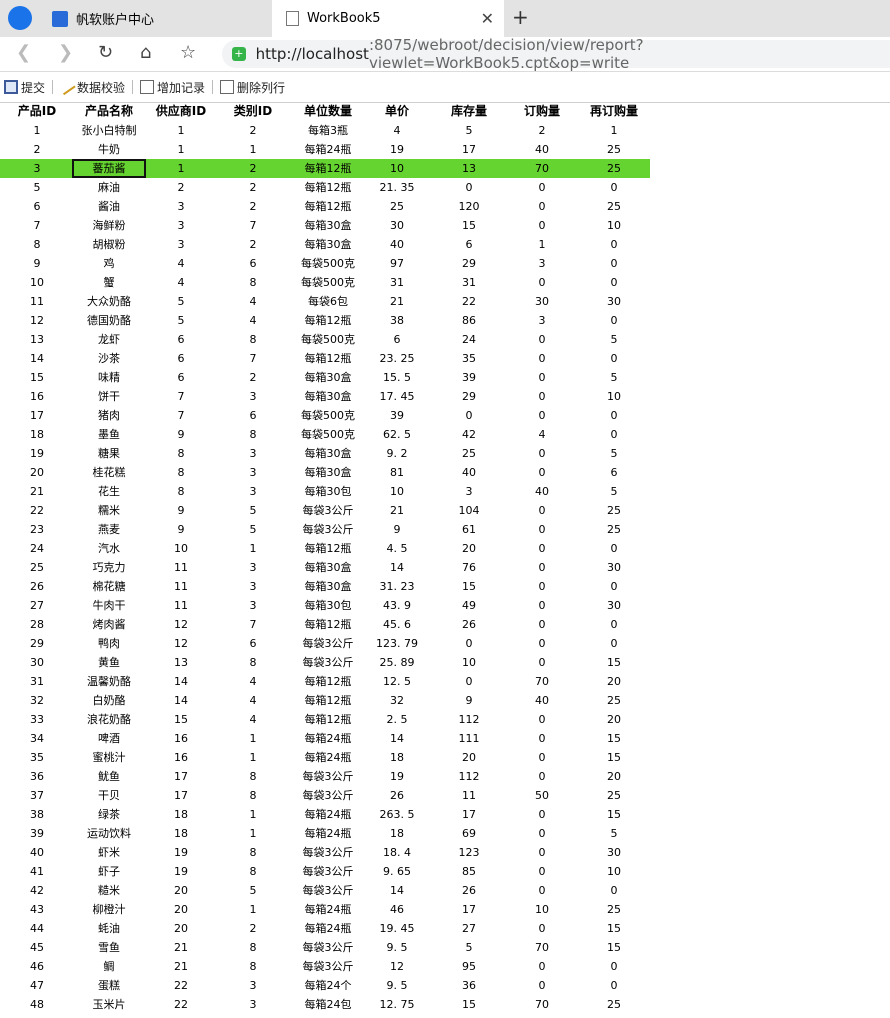 The width and height of the screenshot is (890, 1018). What do you see at coordinates (542, 320) in the screenshot?
I see `cell-on-order: 3` at bounding box center [542, 320].